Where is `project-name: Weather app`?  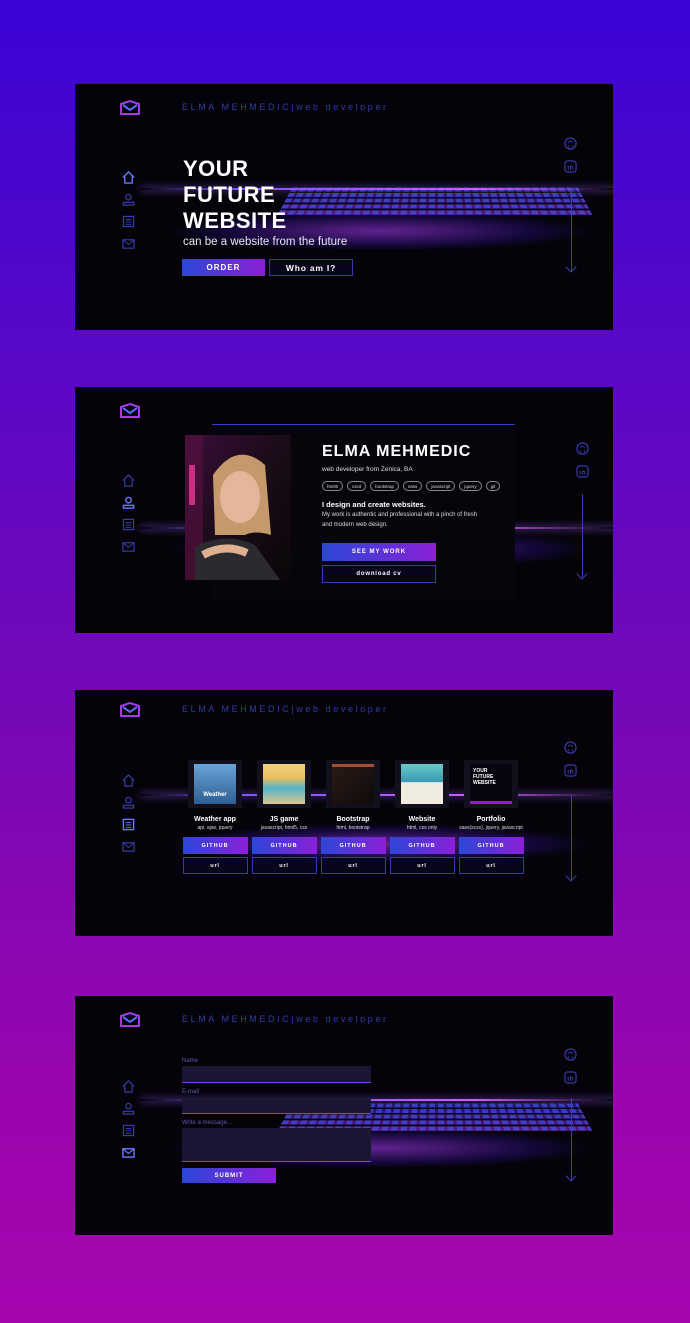
project-name: Weather app is located at coordinates (215, 819).